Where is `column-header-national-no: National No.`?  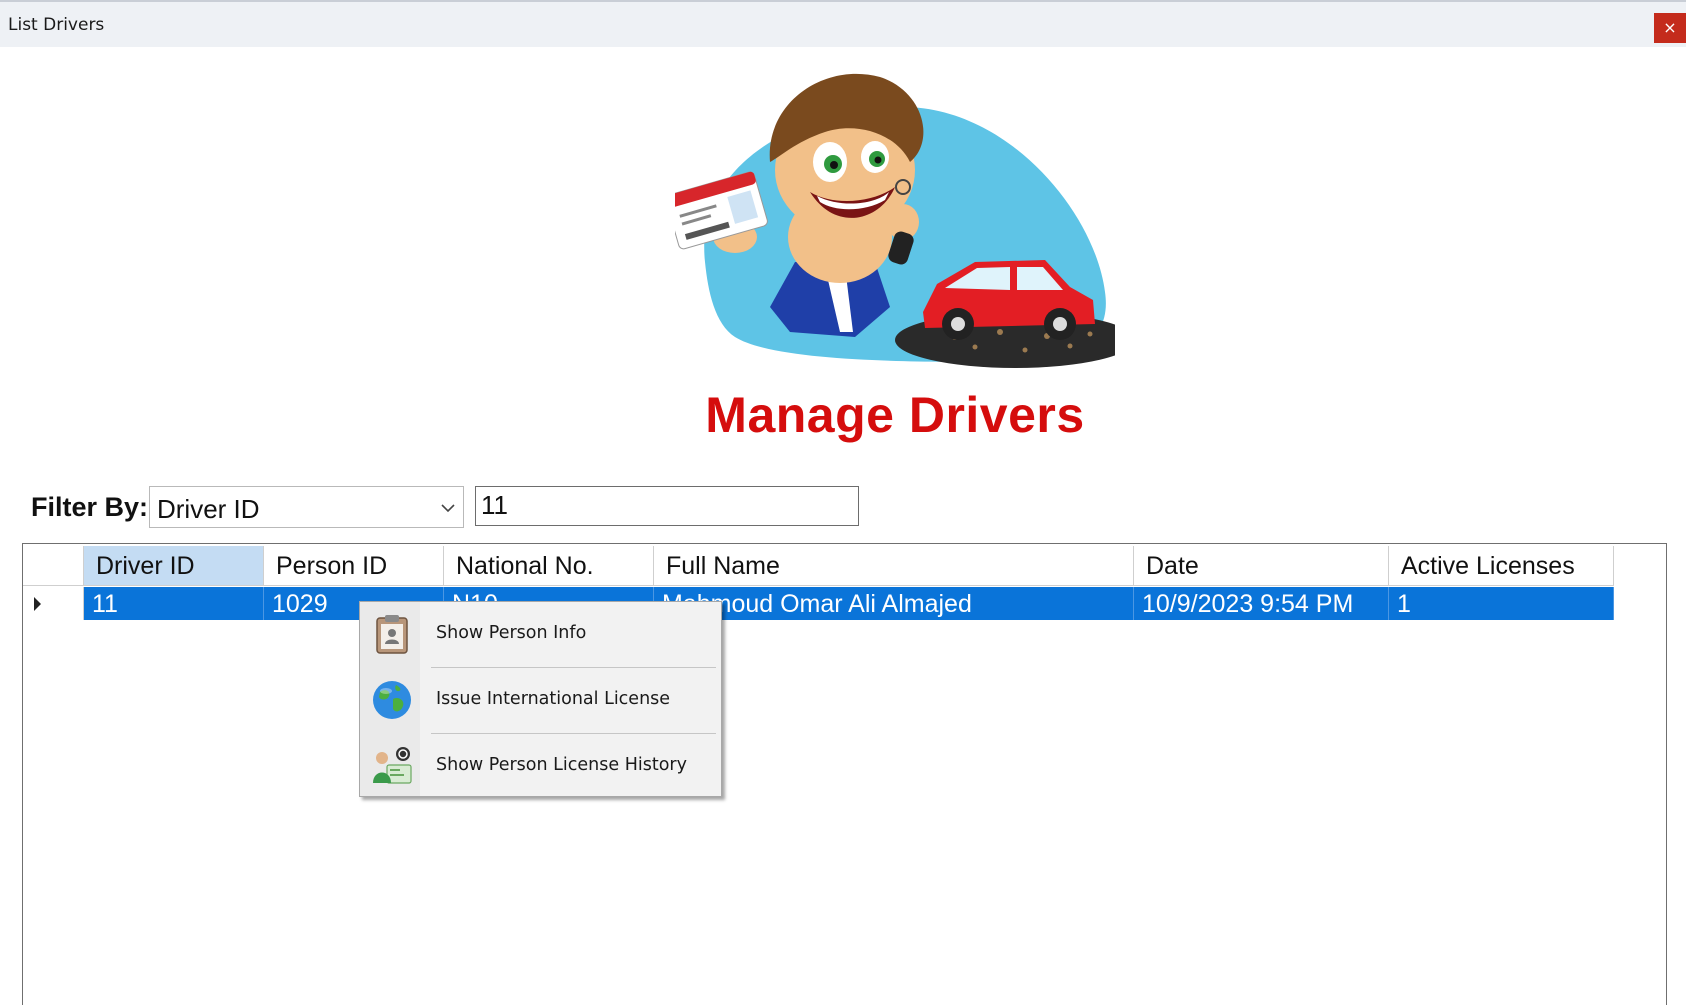 column-header-national-no: National No. is located at coordinates (549, 566).